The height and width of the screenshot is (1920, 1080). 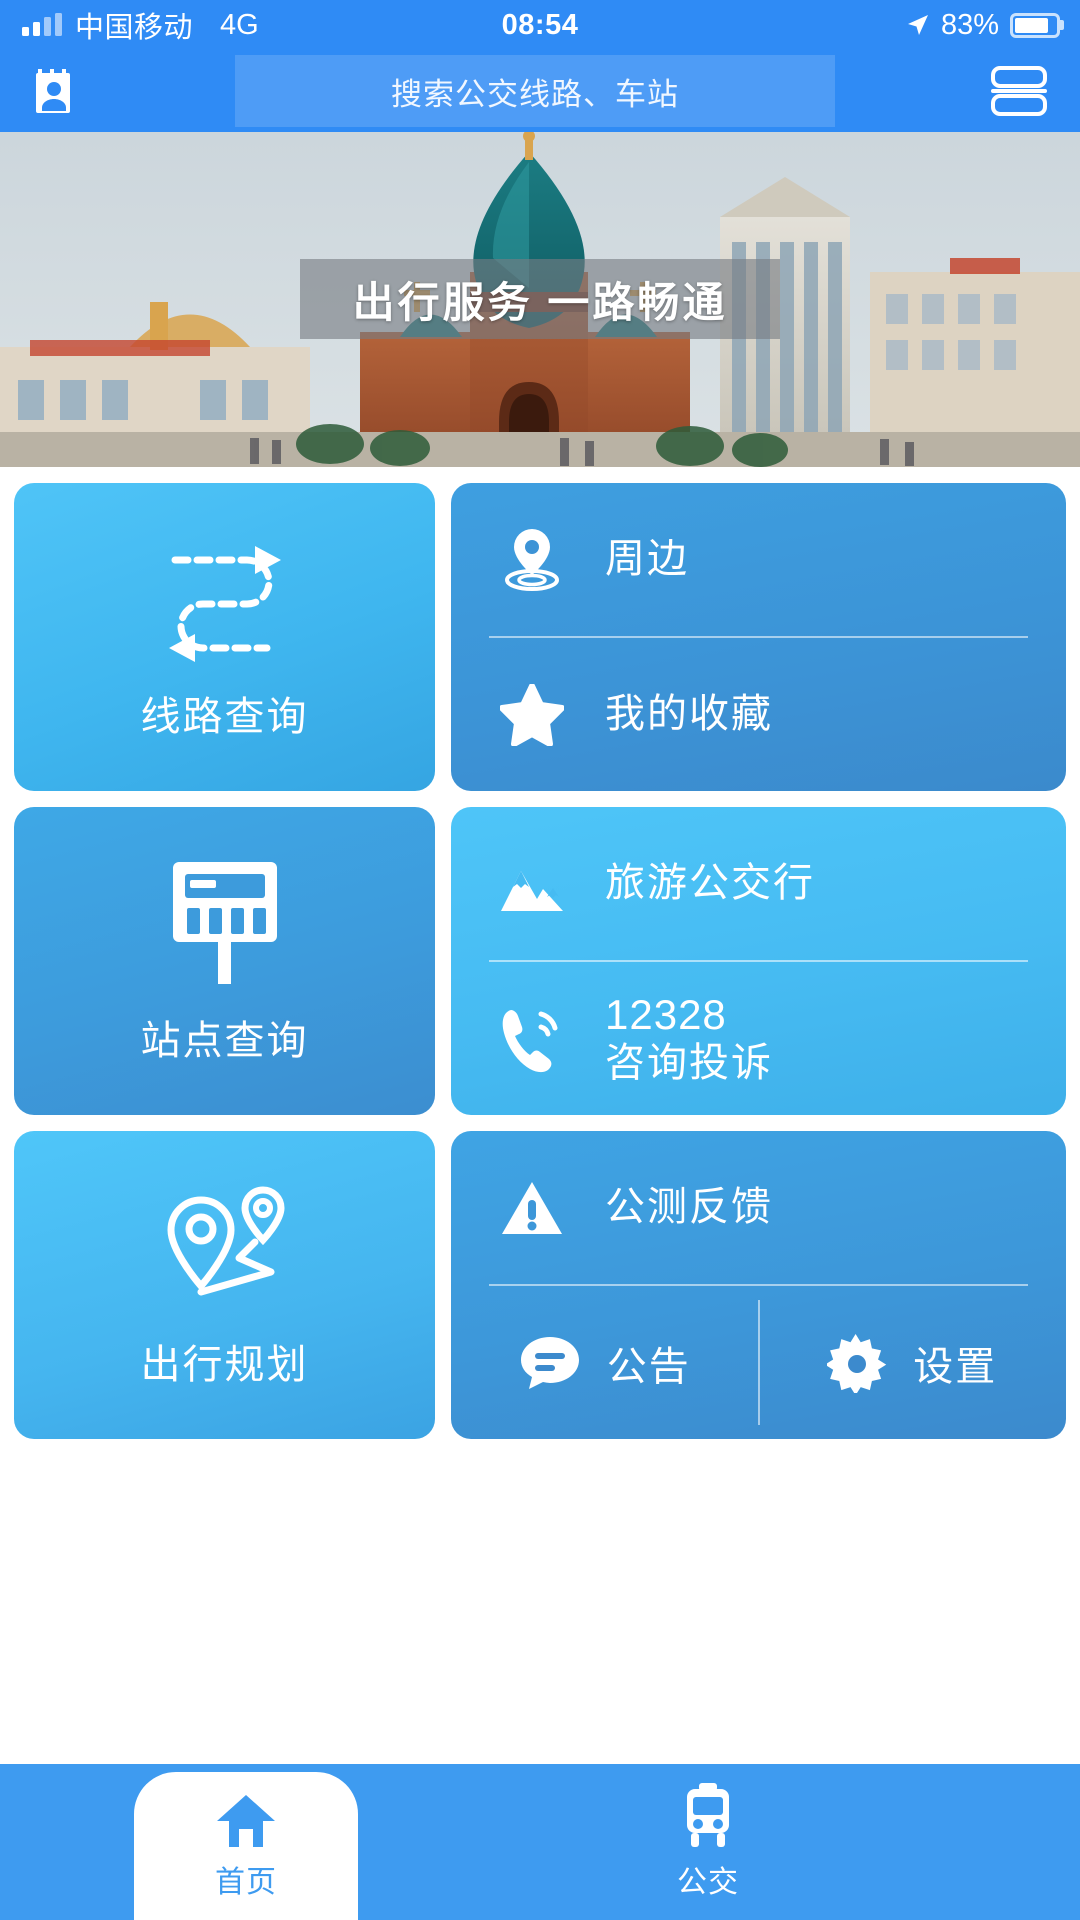 What do you see at coordinates (54, 91) in the screenshot?
I see `id-card-icon` at bounding box center [54, 91].